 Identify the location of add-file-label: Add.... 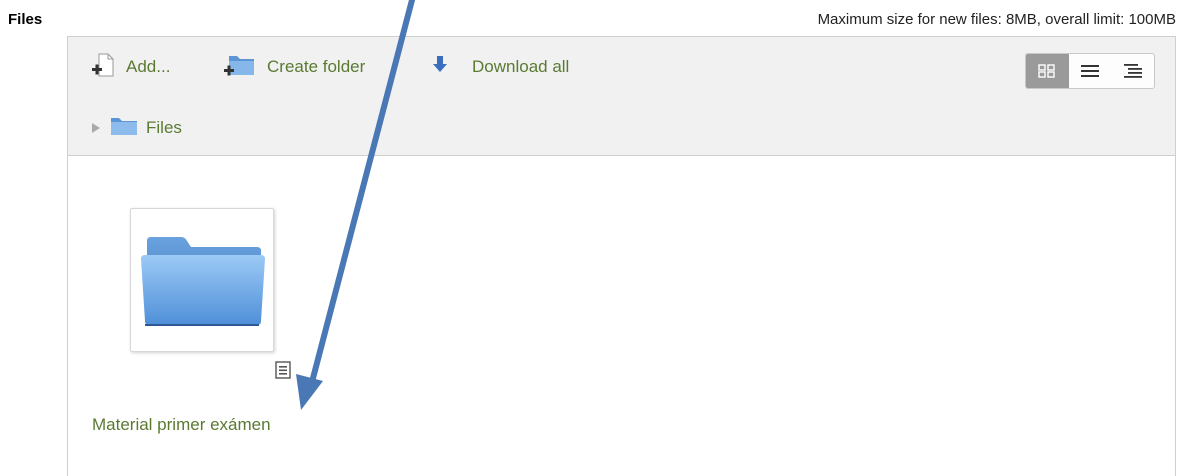
(148, 66).